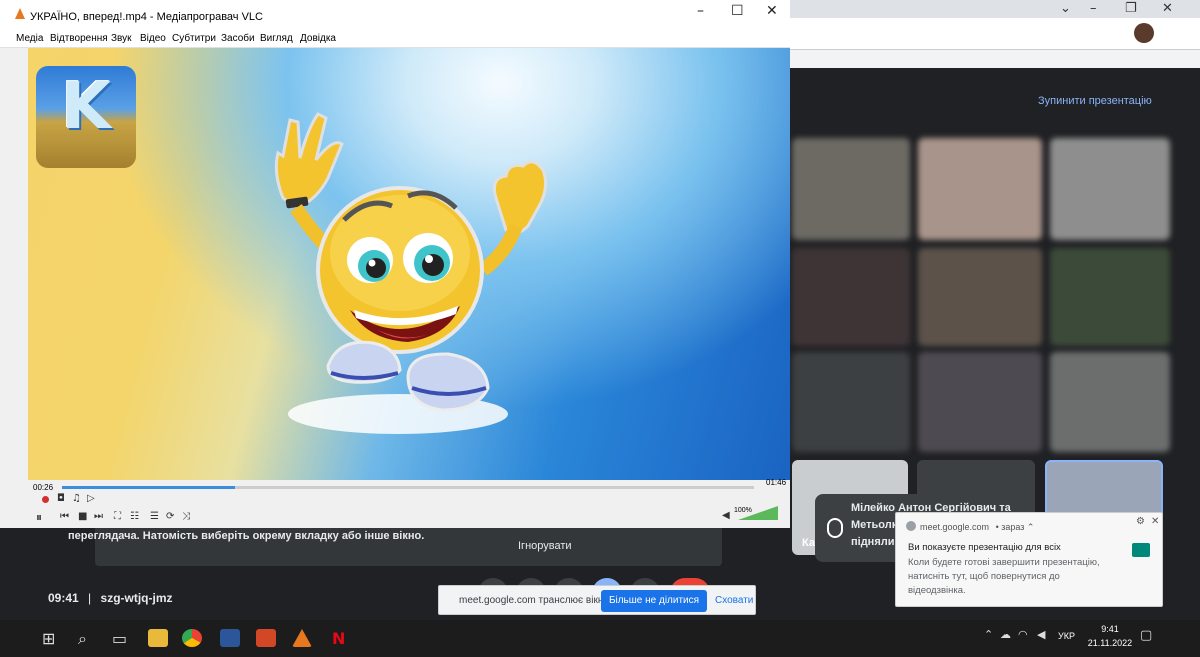 This screenshot has width=1200, height=657. What do you see at coordinates (1146, 635) in the screenshot?
I see `notifications-icon: ▢` at bounding box center [1146, 635].